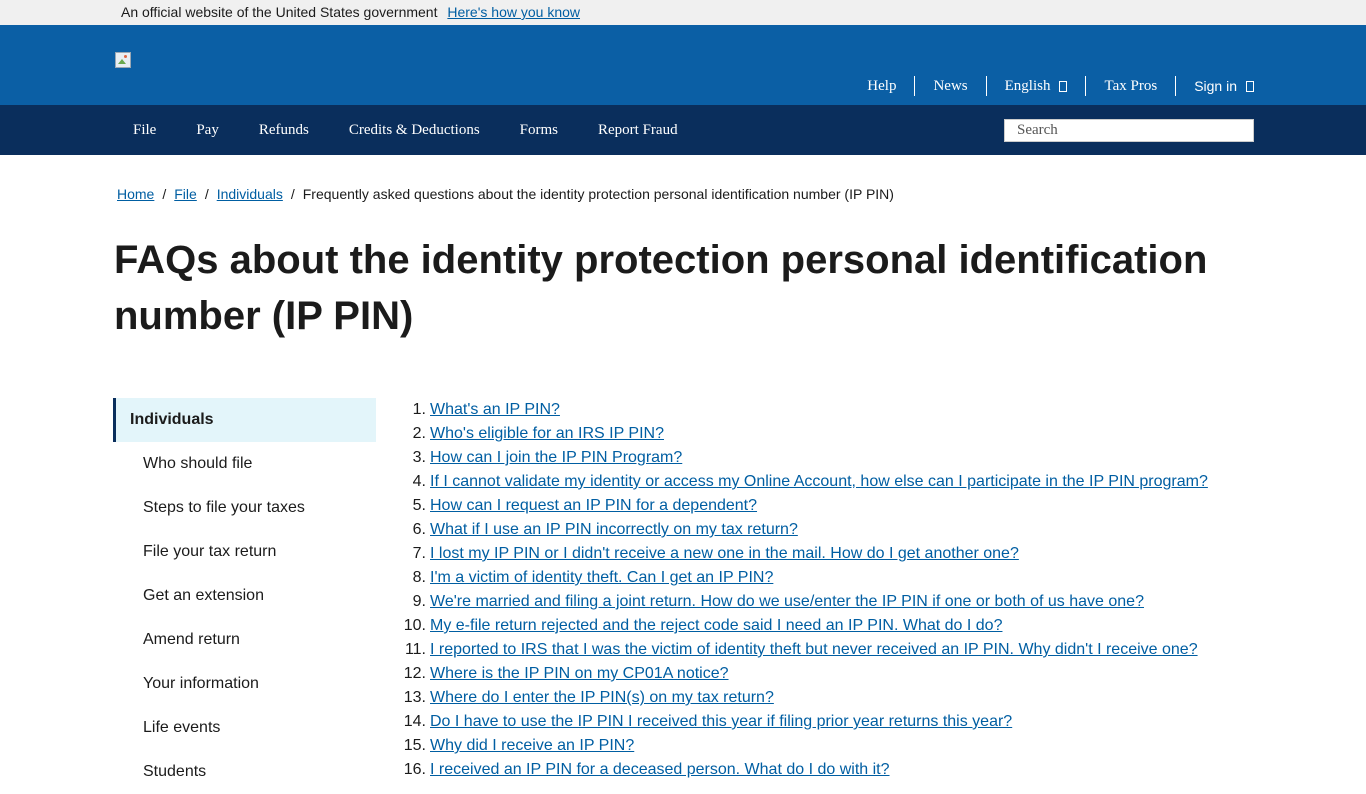 The height and width of the screenshot is (794, 1366). I want to click on sidebar-item-your-information: Your information, so click(244, 684).